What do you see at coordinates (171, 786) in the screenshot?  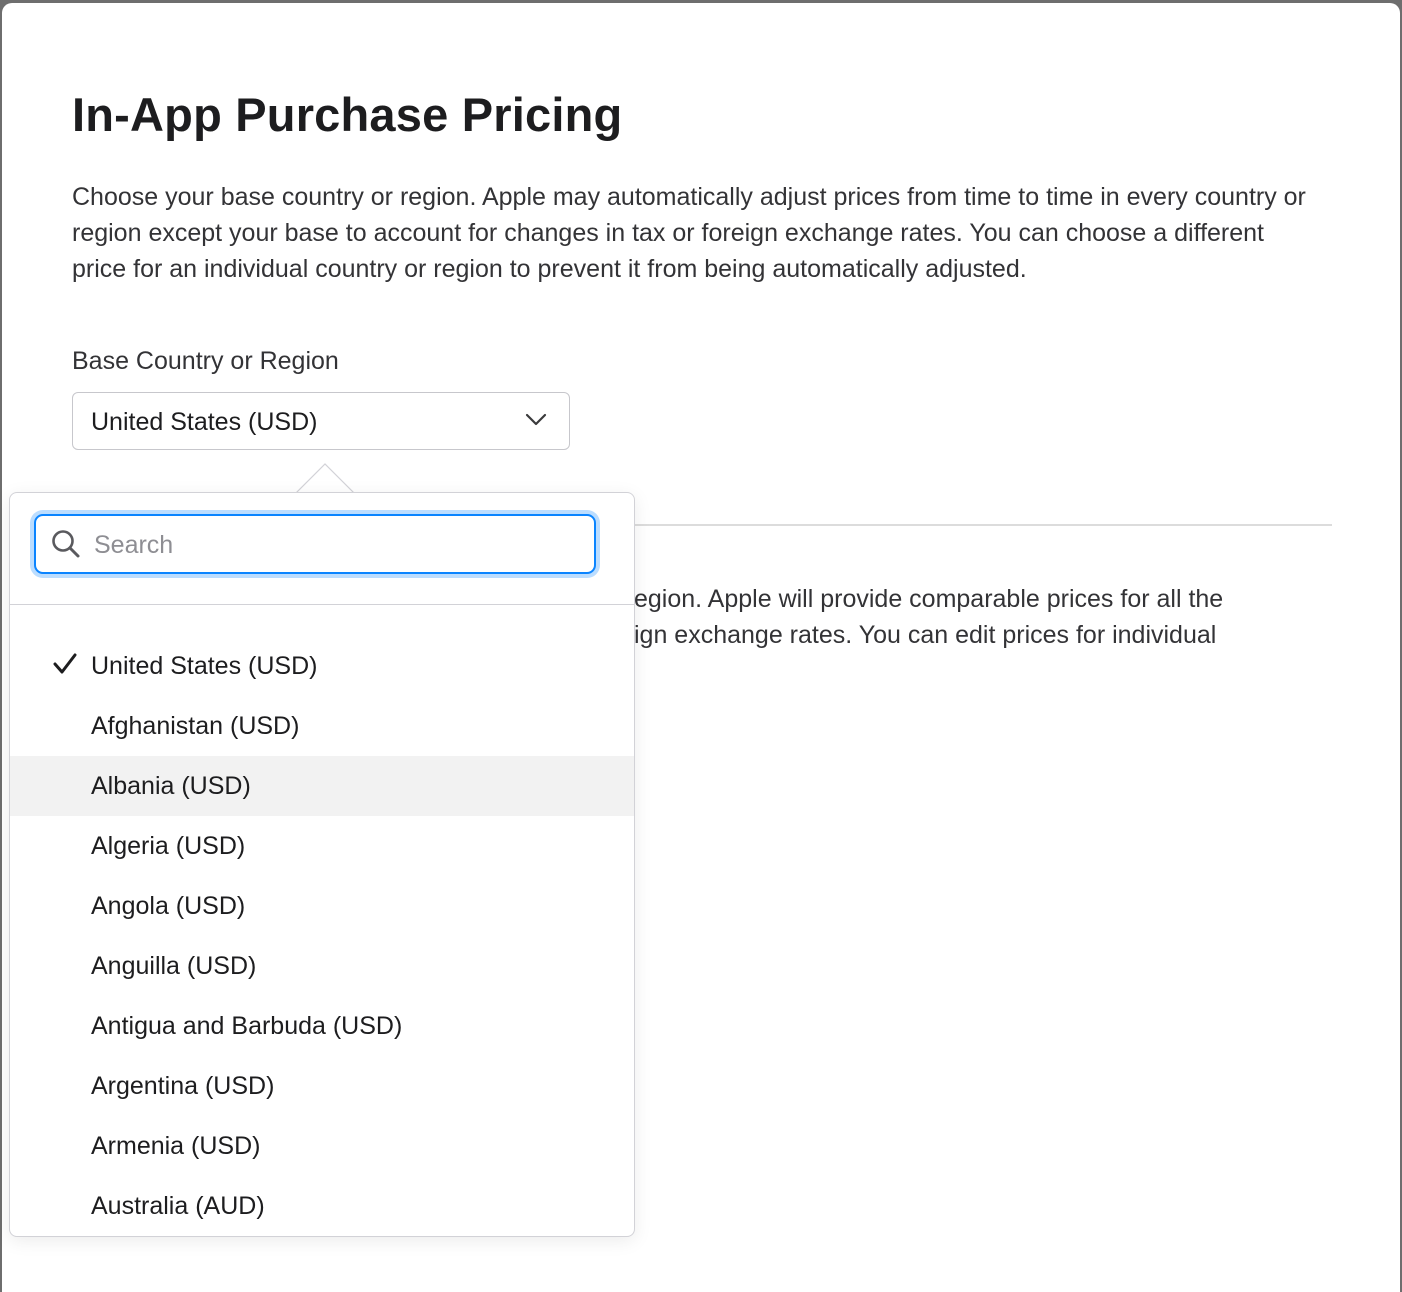 I see `option-label: Albania (USD)` at bounding box center [171, 786].